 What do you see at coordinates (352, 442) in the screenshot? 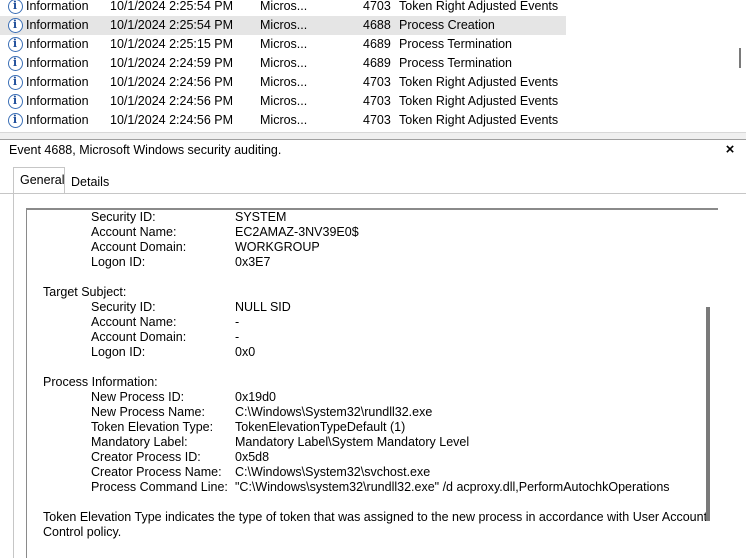
I see `field-value: Mandatory Label\System Mandatory Level` at bounding box center [352, 442].